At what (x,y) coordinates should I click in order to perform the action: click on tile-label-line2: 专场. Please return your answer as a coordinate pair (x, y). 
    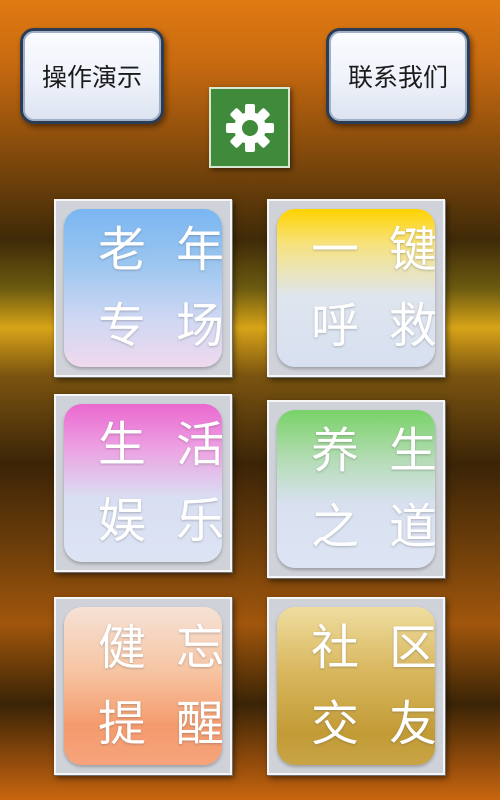
    Looking at the image, I should click on (160, 326).